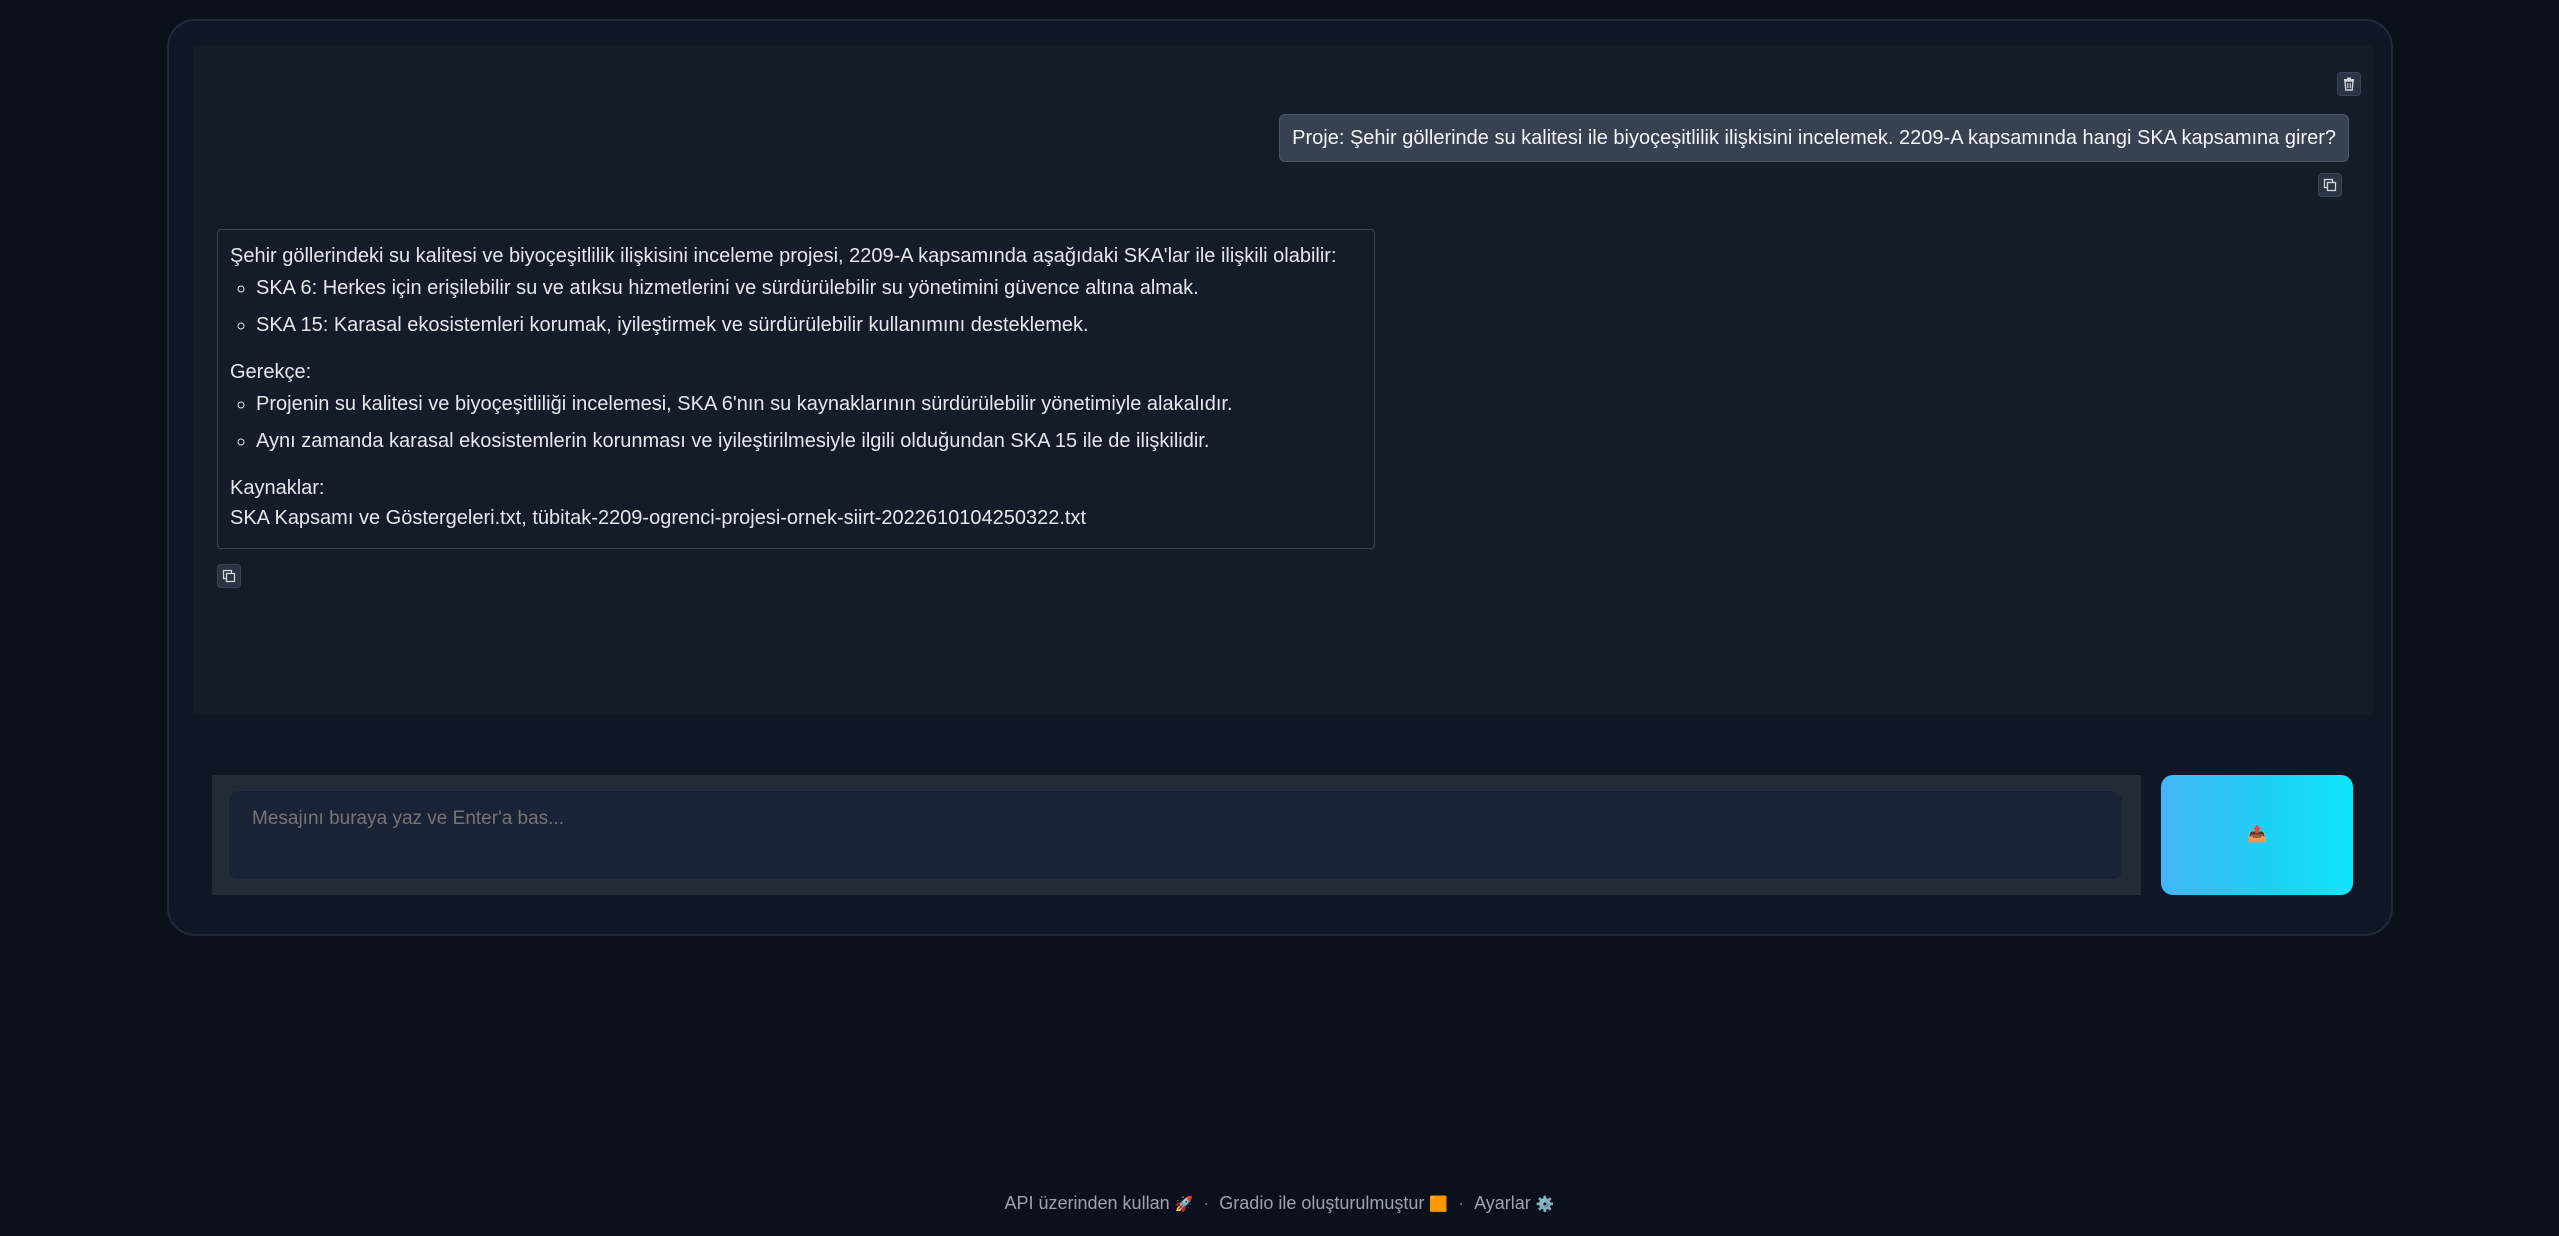 The width and height of the screenshot is (2559, 1236). What do you see at coordinates (277, 488) in the screenshot?
I see `sources-label: Kaynaklar:` at bounding box center [277, 488].